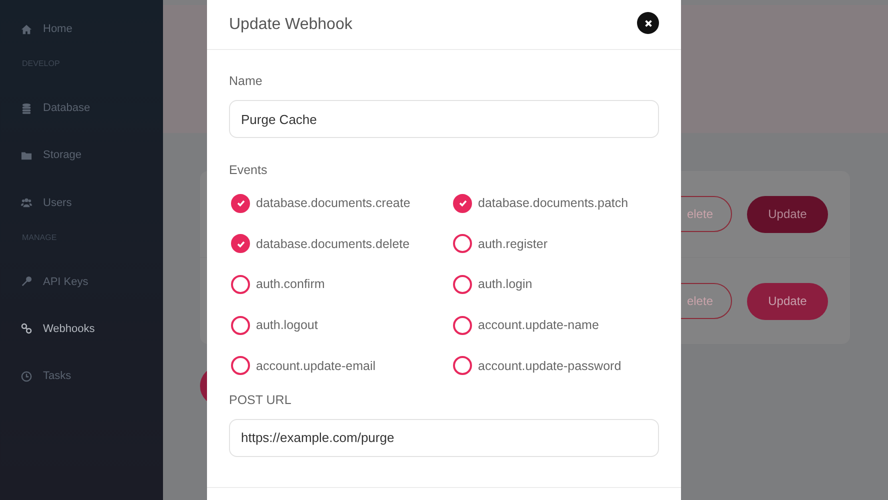  What do you see at coordinates (26, 29) in the screenshot?
I see `home-icon` at bounding box center [26, 29].